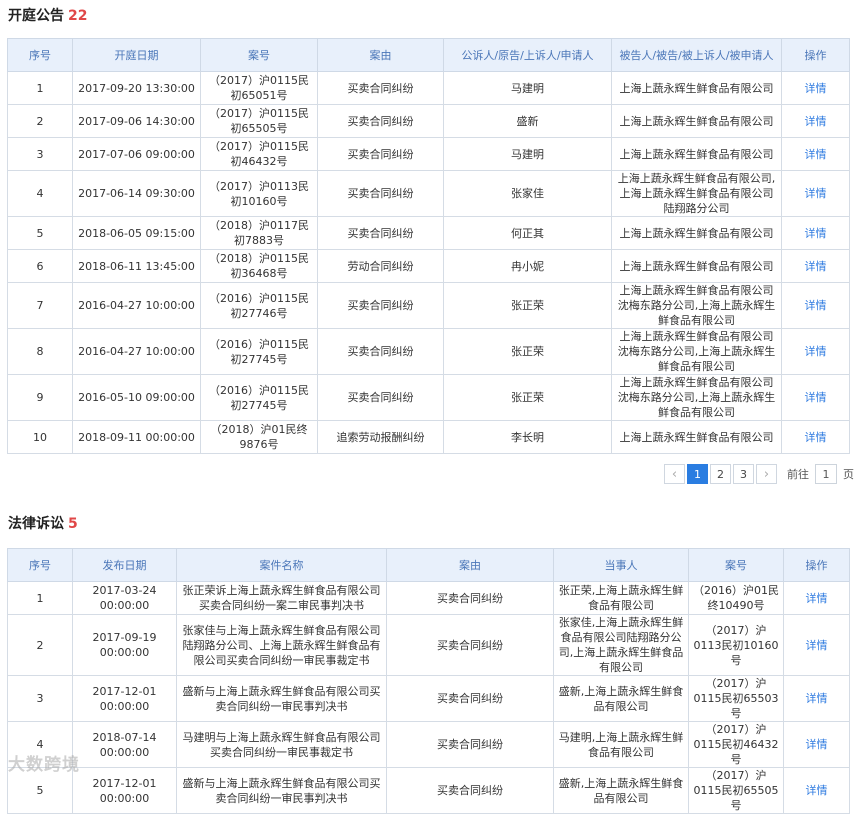 Image resolution: width=854 pixels, height=814 pixels. What do you see at coordinates (40, 397) in the screenshot?
I see `cell-index: 9` at bounding box center [40, 397].